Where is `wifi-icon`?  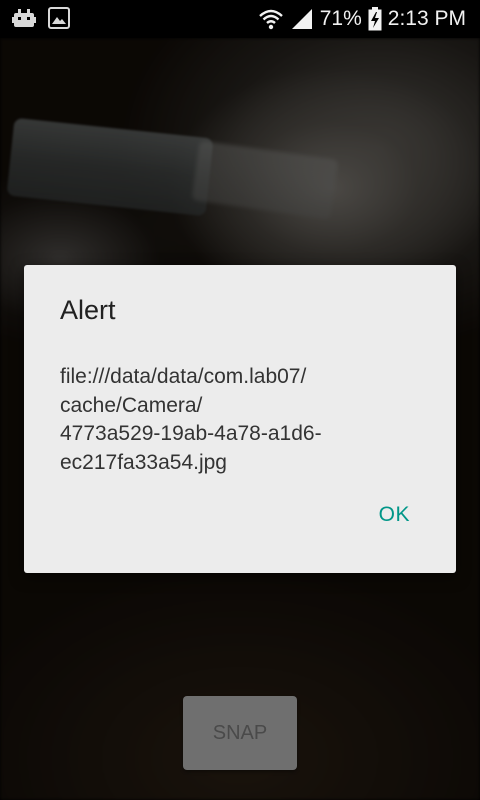
wifi-icon is located at coordinates (271, 19).